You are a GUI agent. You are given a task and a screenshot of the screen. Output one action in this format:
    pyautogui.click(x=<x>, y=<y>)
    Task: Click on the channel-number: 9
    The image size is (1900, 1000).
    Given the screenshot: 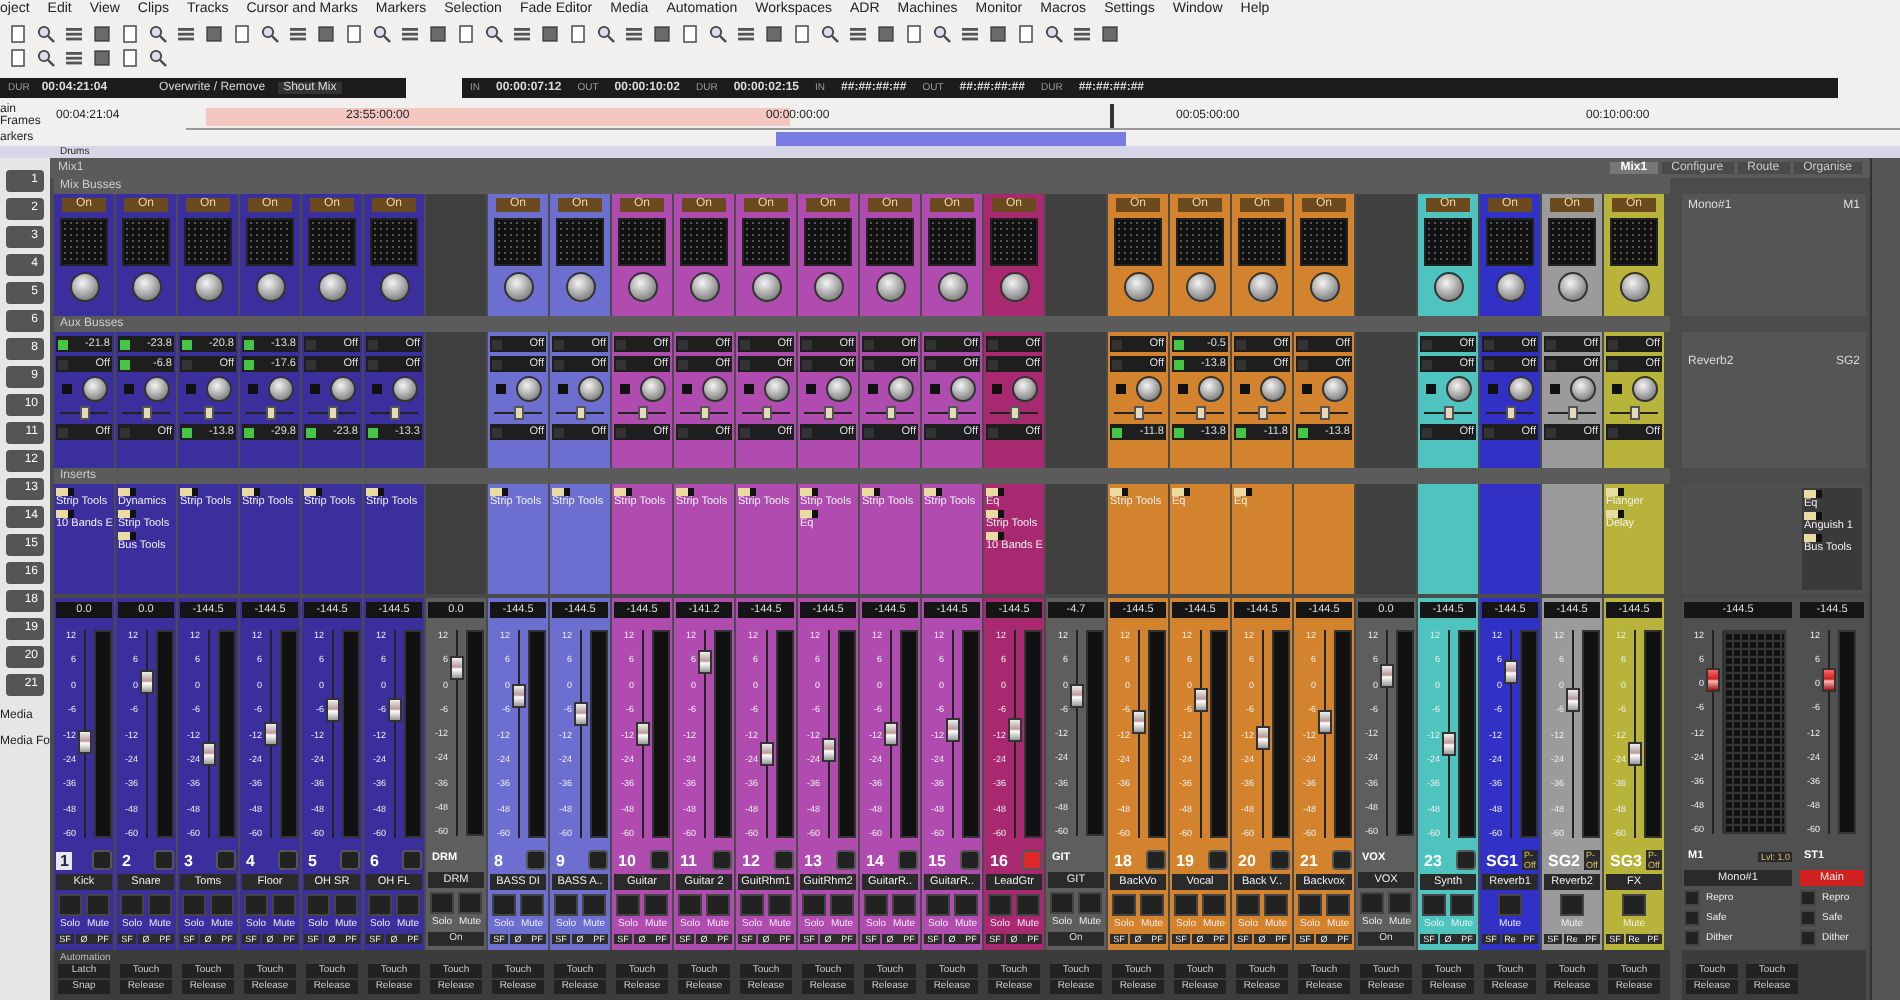 What is the action you would take?
    pyautogui.click(x=560, y=860)
    